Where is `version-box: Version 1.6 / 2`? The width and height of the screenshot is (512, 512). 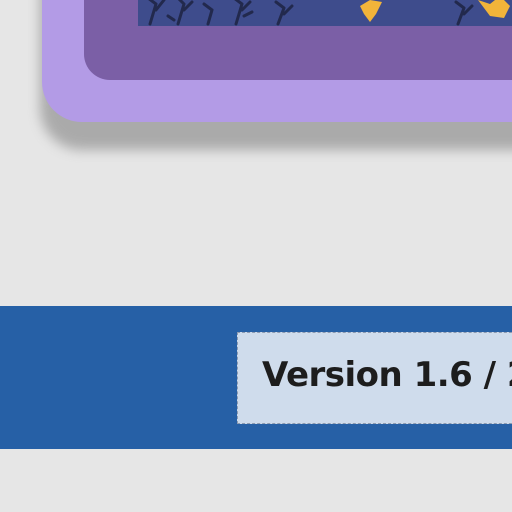 version-box: Version 1.6 / 2 is located at coordinates (374, 378).